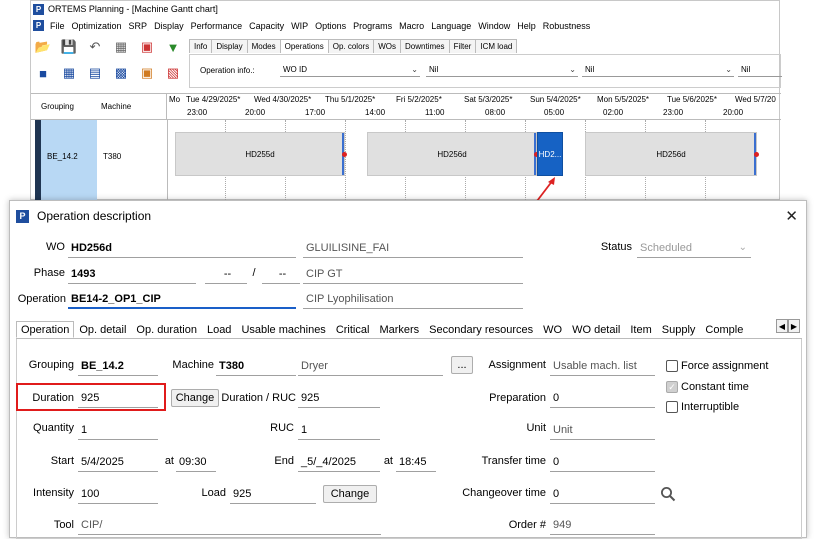 The height and width of the screenshot is (539, 816). What do you see at coordinates (717, 366) in the screenshot?
I see `force-assignment-checkbox: Force assignment` at bounding box center [717, 366].